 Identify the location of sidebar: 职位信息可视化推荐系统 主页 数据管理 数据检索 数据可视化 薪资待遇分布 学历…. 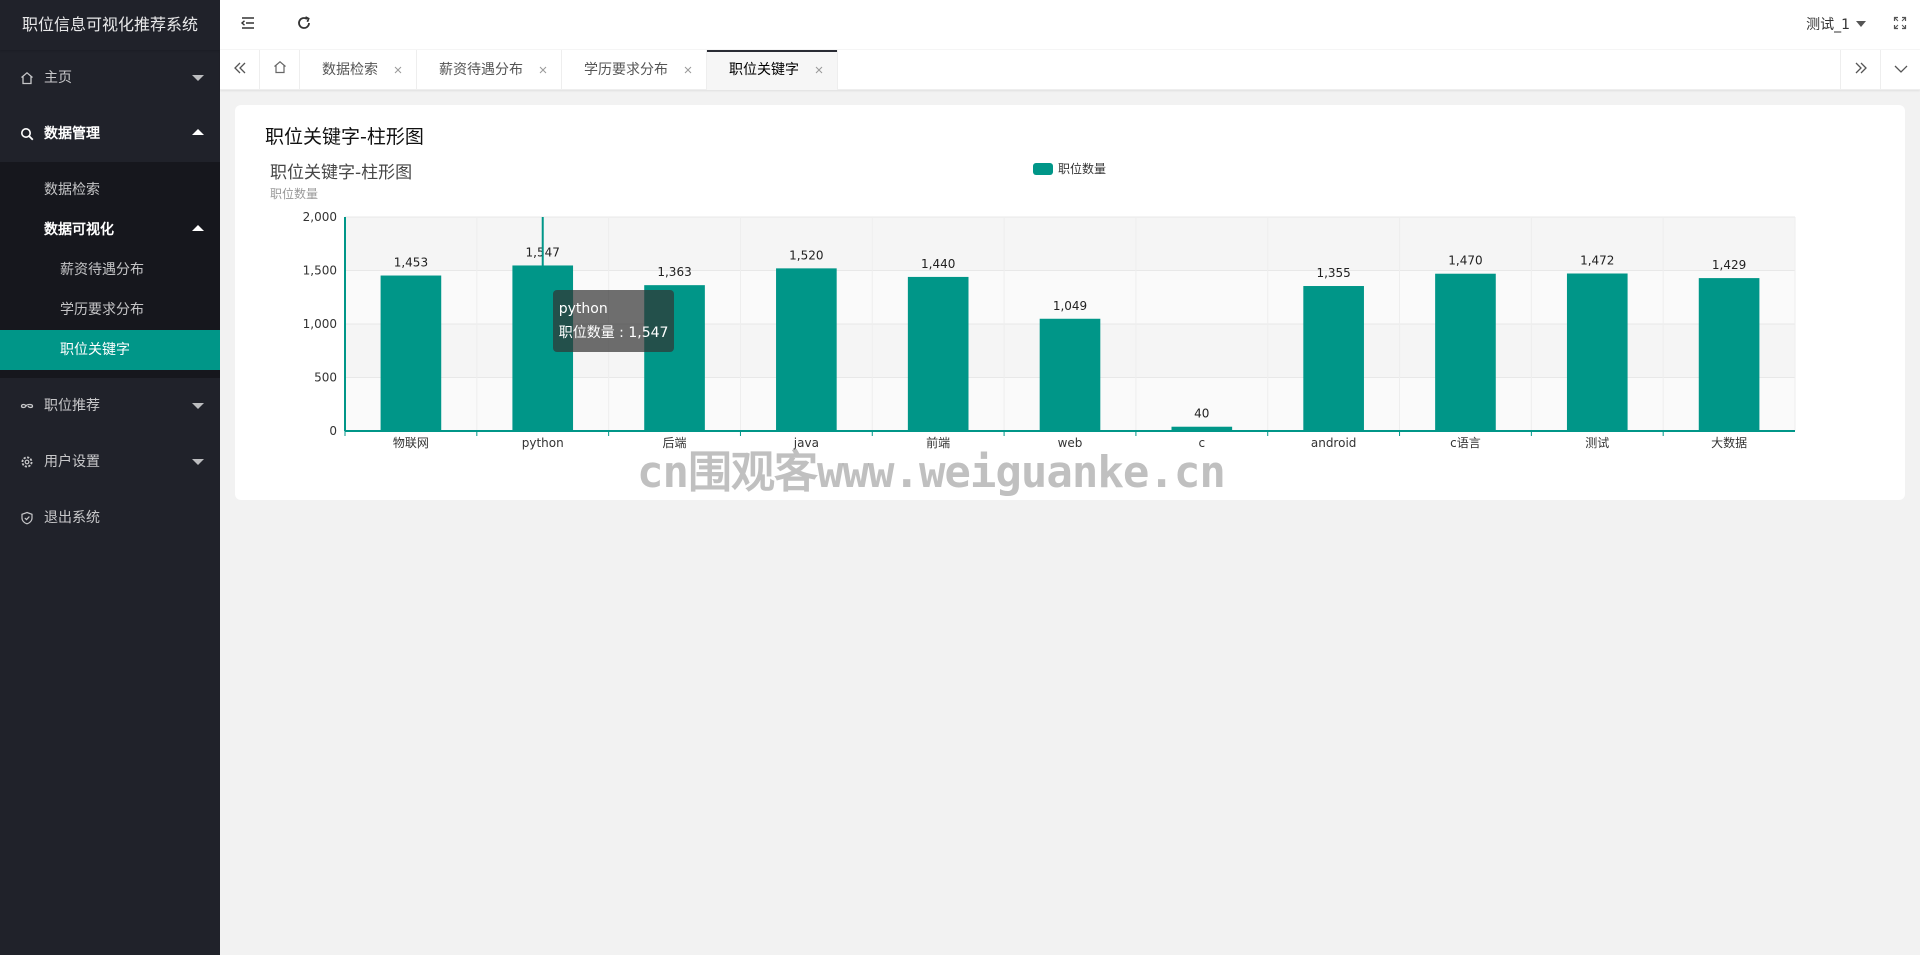
(110, 477).